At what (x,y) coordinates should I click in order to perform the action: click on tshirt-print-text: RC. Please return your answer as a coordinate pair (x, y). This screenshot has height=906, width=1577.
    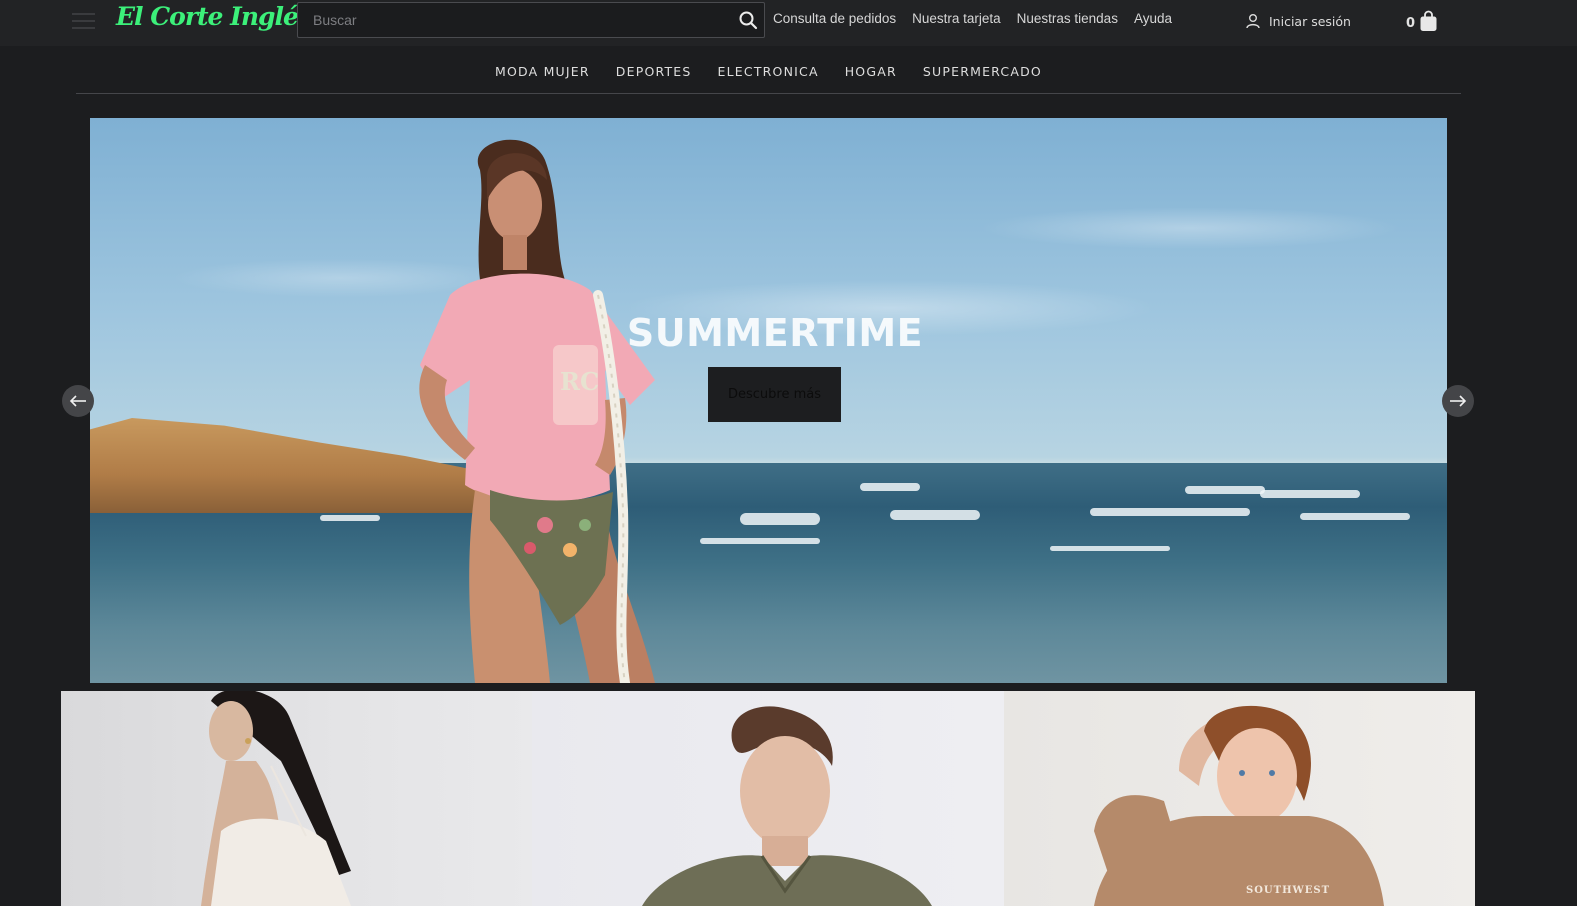
    Looking at the image, I should click on (579, 381).